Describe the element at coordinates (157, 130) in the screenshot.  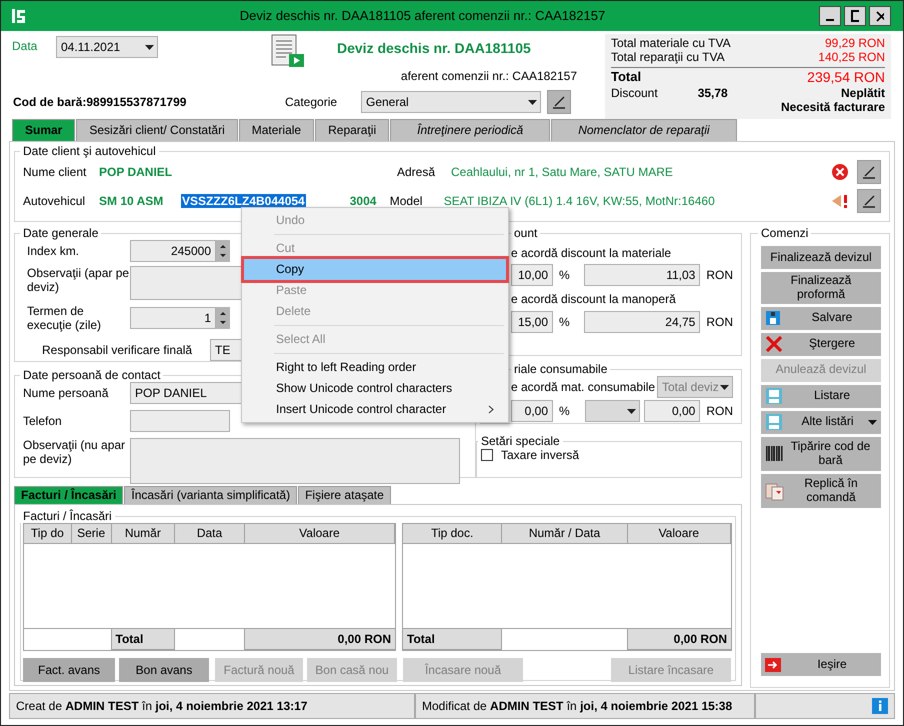
I see `tab: Sesizări client/ Constatări` at that location.